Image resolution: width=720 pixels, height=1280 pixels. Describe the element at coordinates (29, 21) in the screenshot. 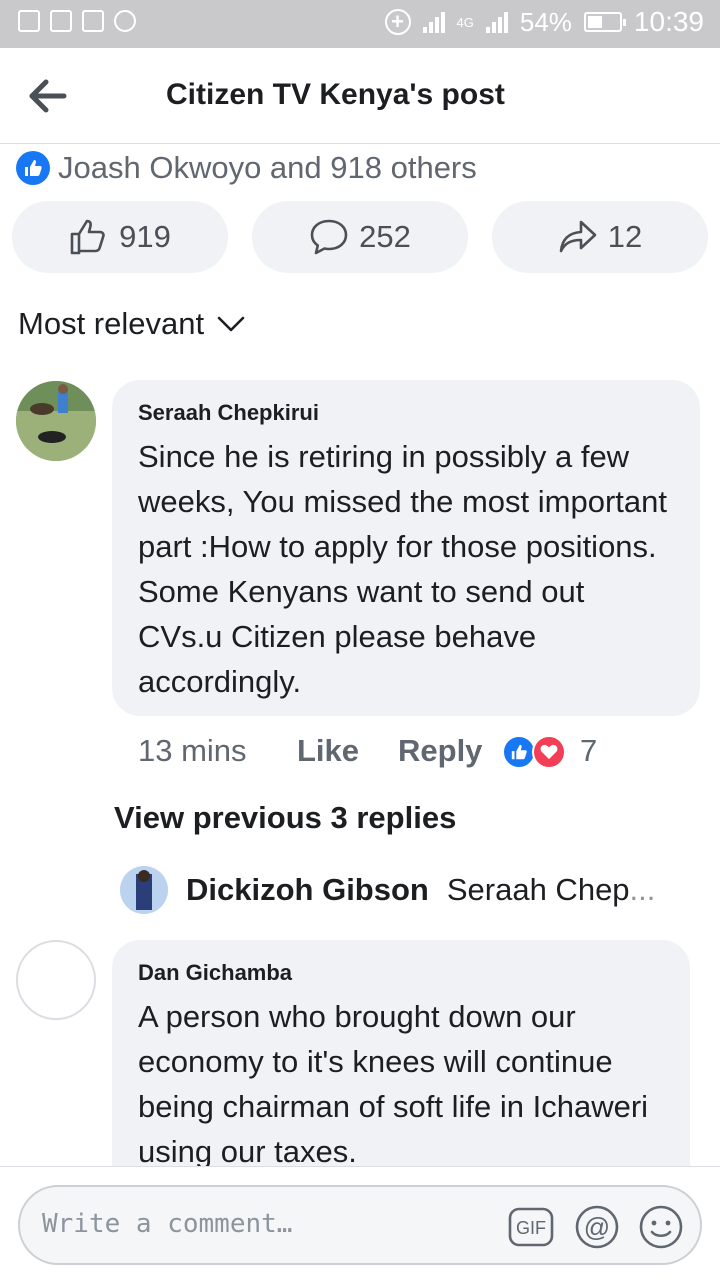

I see `message-icon` at that location.